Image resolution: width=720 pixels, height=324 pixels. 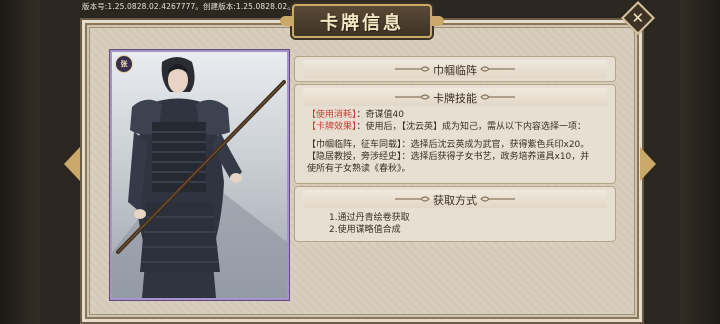 What do you see at coordinates (332, 127) in the screenshot?
I see `effect-label: 【卡牌效果】` at bounding box center [332, 127].